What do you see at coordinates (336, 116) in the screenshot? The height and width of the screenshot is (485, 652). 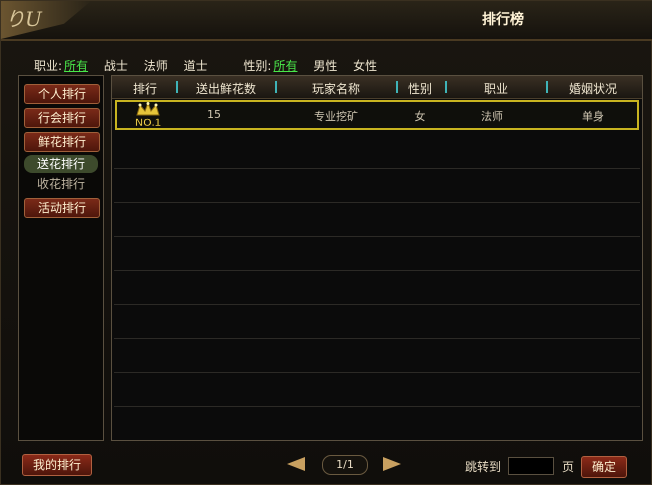 I see `cell-player-name: 专业挖矿` at bounding box center [336, 116].